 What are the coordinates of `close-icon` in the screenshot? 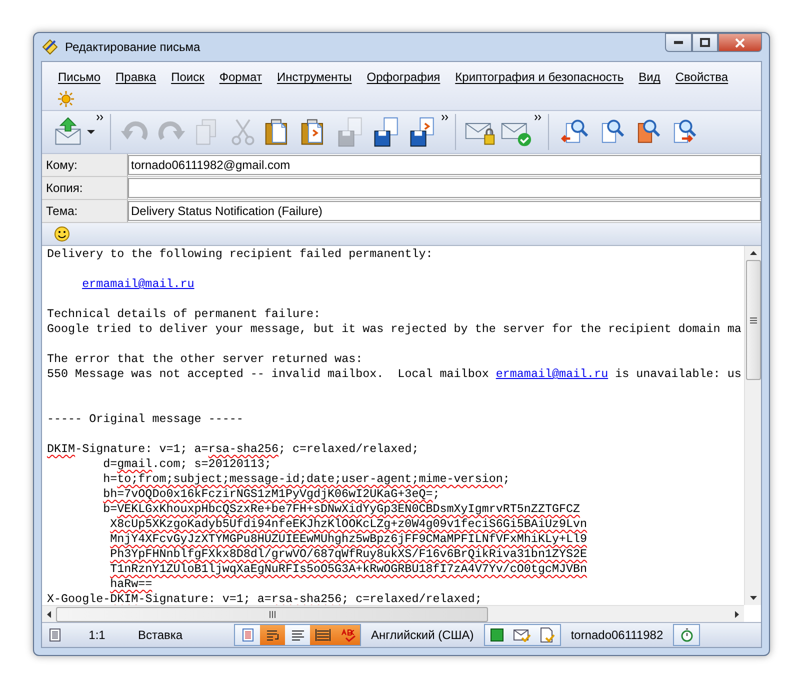 It's located at (740, 43).